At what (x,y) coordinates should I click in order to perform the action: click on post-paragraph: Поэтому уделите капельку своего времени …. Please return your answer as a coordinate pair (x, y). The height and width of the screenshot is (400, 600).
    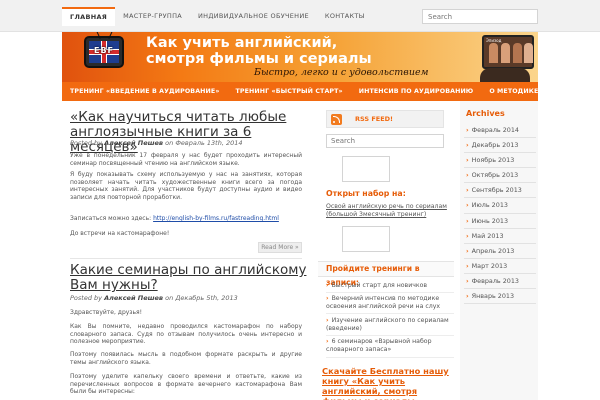
    Looking at the image, I should click on (186, 384).